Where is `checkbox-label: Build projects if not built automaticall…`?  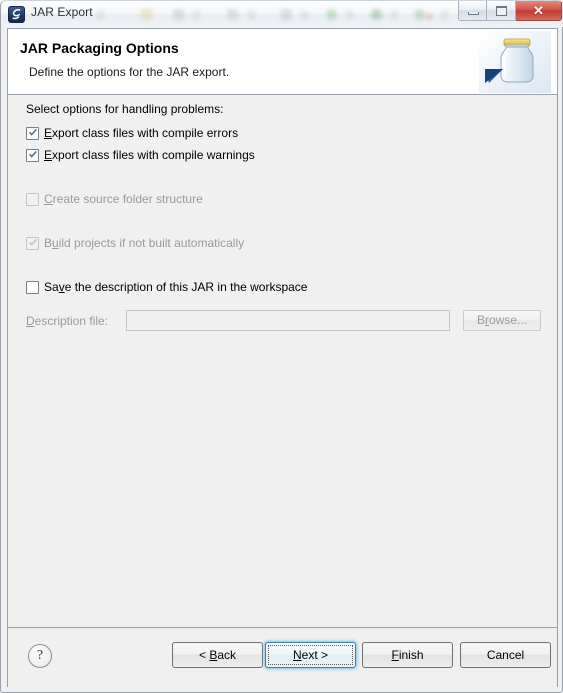
checkbox-label: Build projects if not built automaticall… is located at coordinates (144, 243).